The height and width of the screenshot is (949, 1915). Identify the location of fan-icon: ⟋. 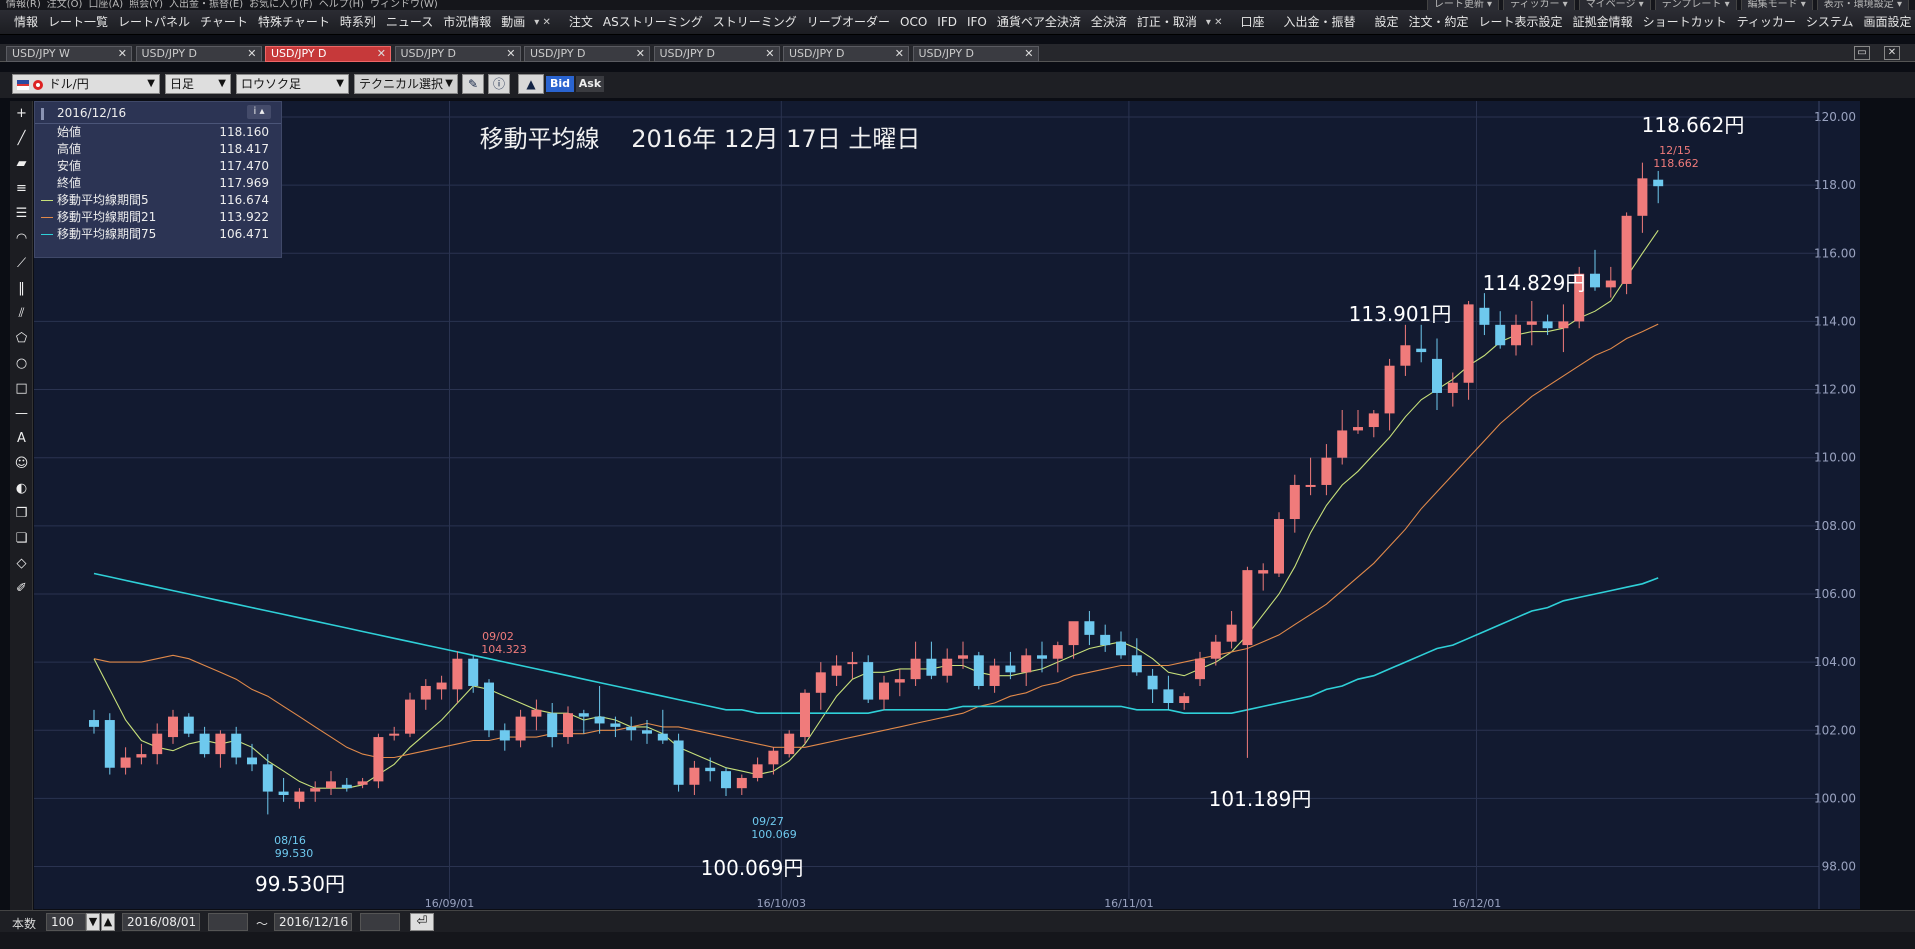
(21, 263).